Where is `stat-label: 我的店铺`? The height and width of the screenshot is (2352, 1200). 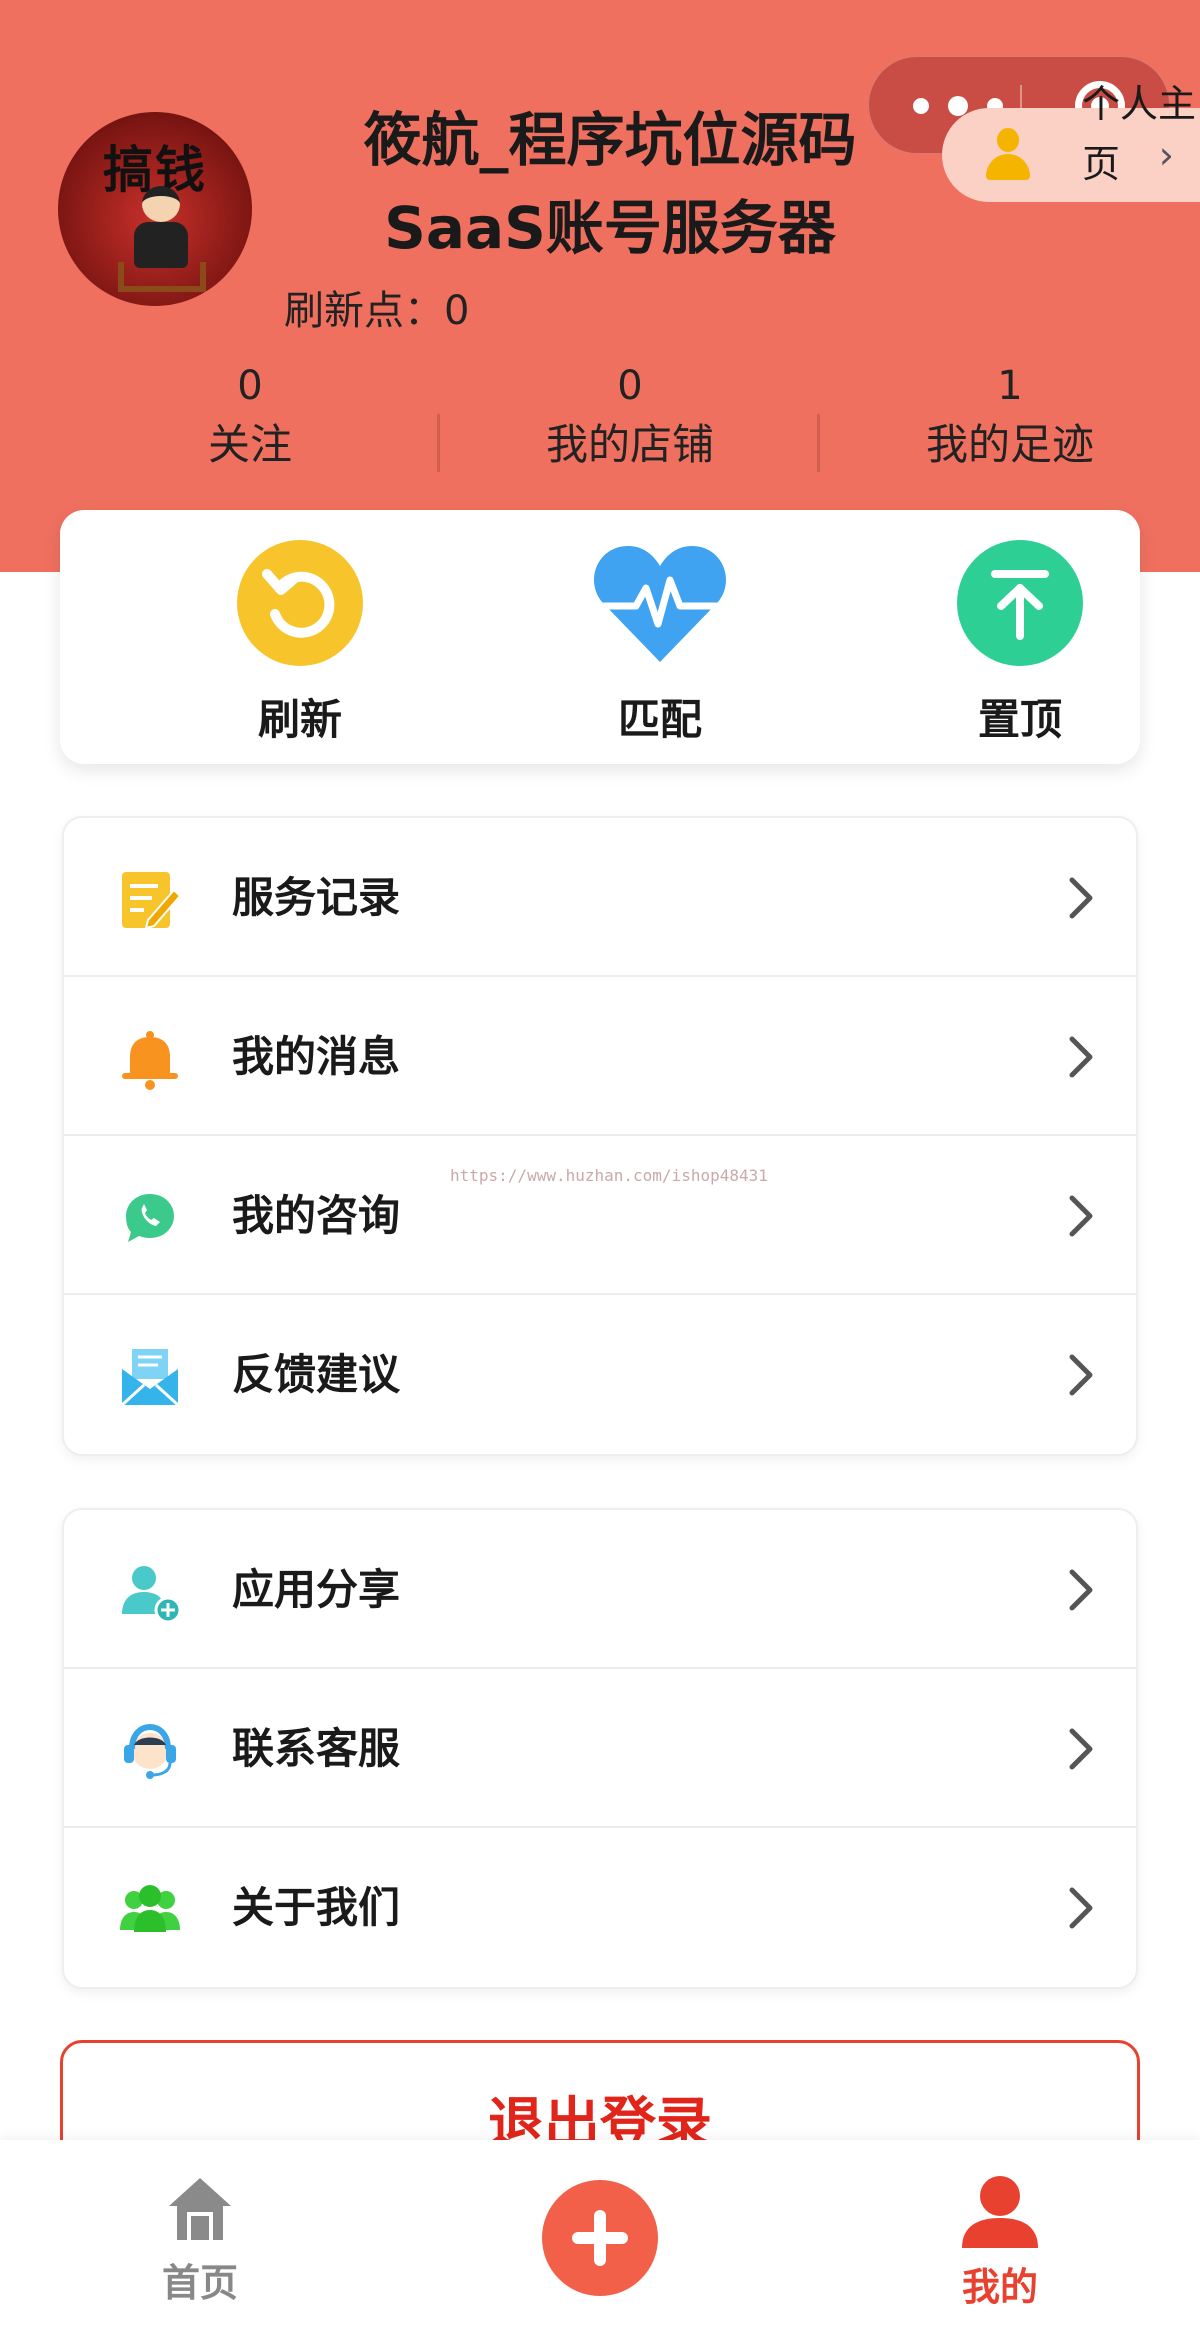 stat-label: 我的店铺 is located at coordinates (629, 444).